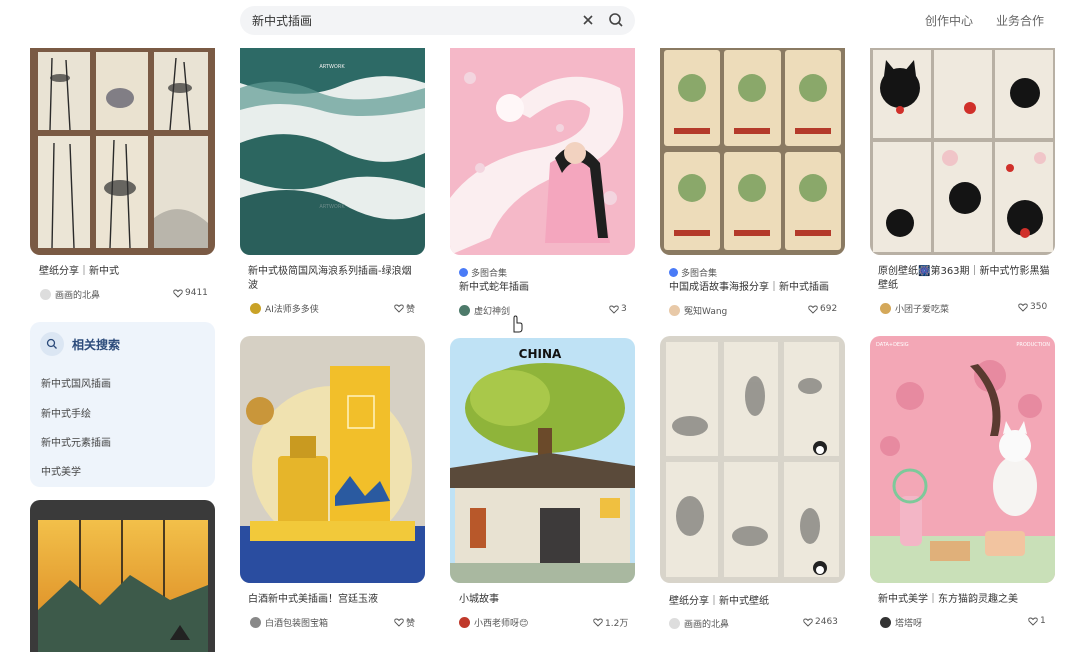 This screenshot has width=1080, height=652. What do you see at coordinates (610, 622) in the screenshot?
I see `like-button: 1.2万` at bounding box center [610, 622].